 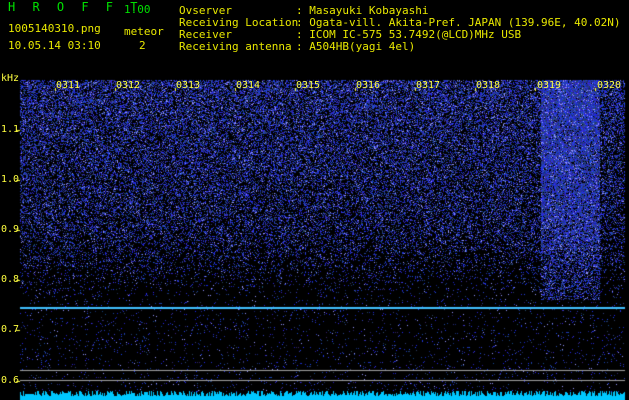 What do you see at coordinates (362, 10) in the screenshot?
I see `station-value-observer: : Masayuki Kobayashi` at bounding box center [362, 10].